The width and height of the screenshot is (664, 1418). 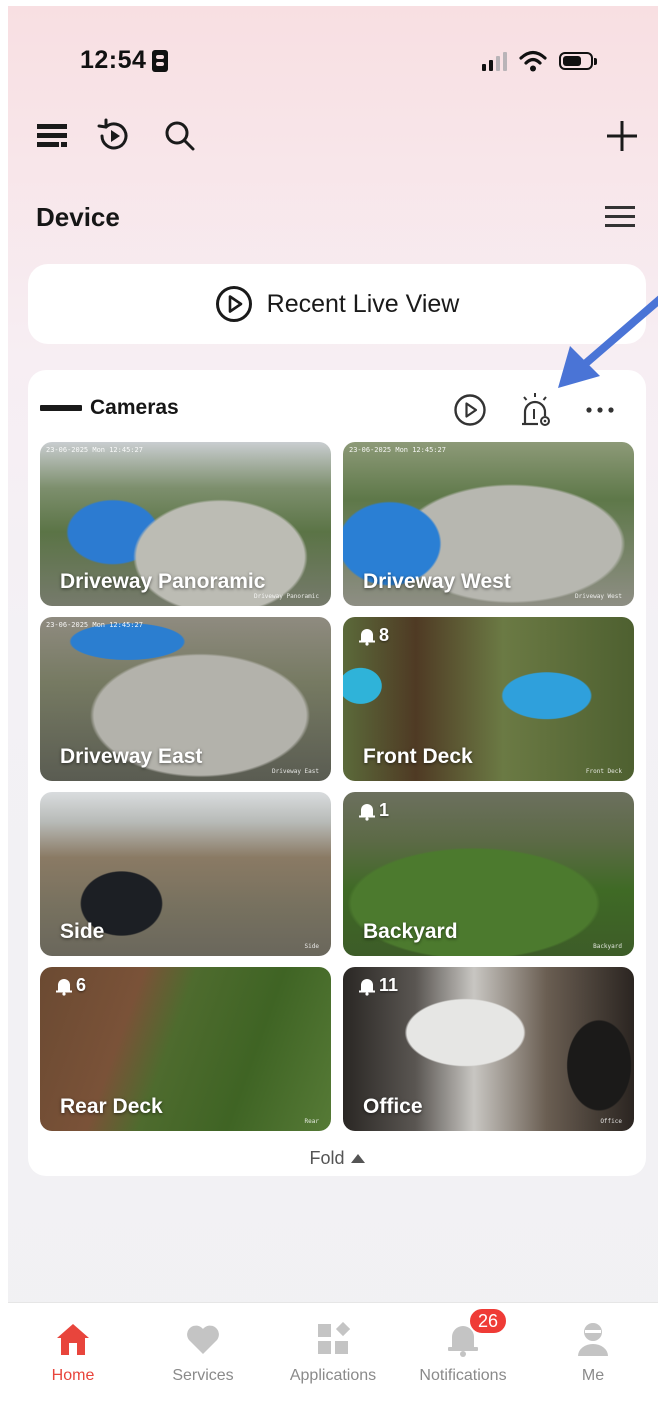 I want to click on home-icon, so click(x=73, y=1339).